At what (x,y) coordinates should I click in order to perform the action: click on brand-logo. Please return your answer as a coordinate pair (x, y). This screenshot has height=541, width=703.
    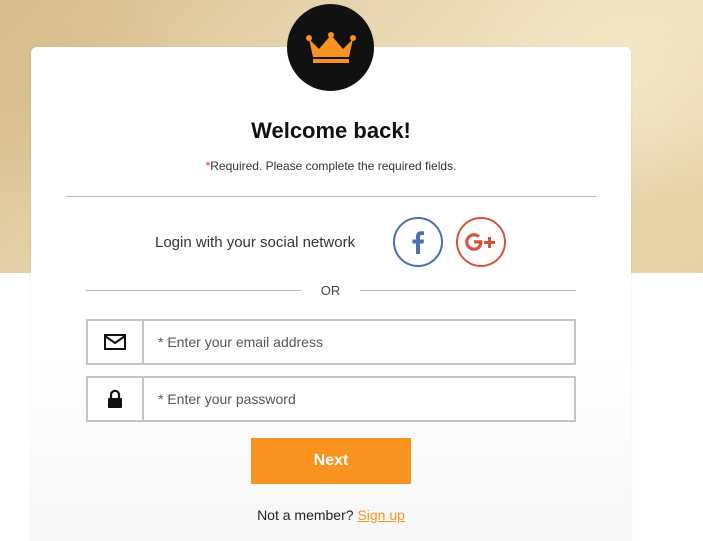
    Looking at the image, I should click on (330, 47).